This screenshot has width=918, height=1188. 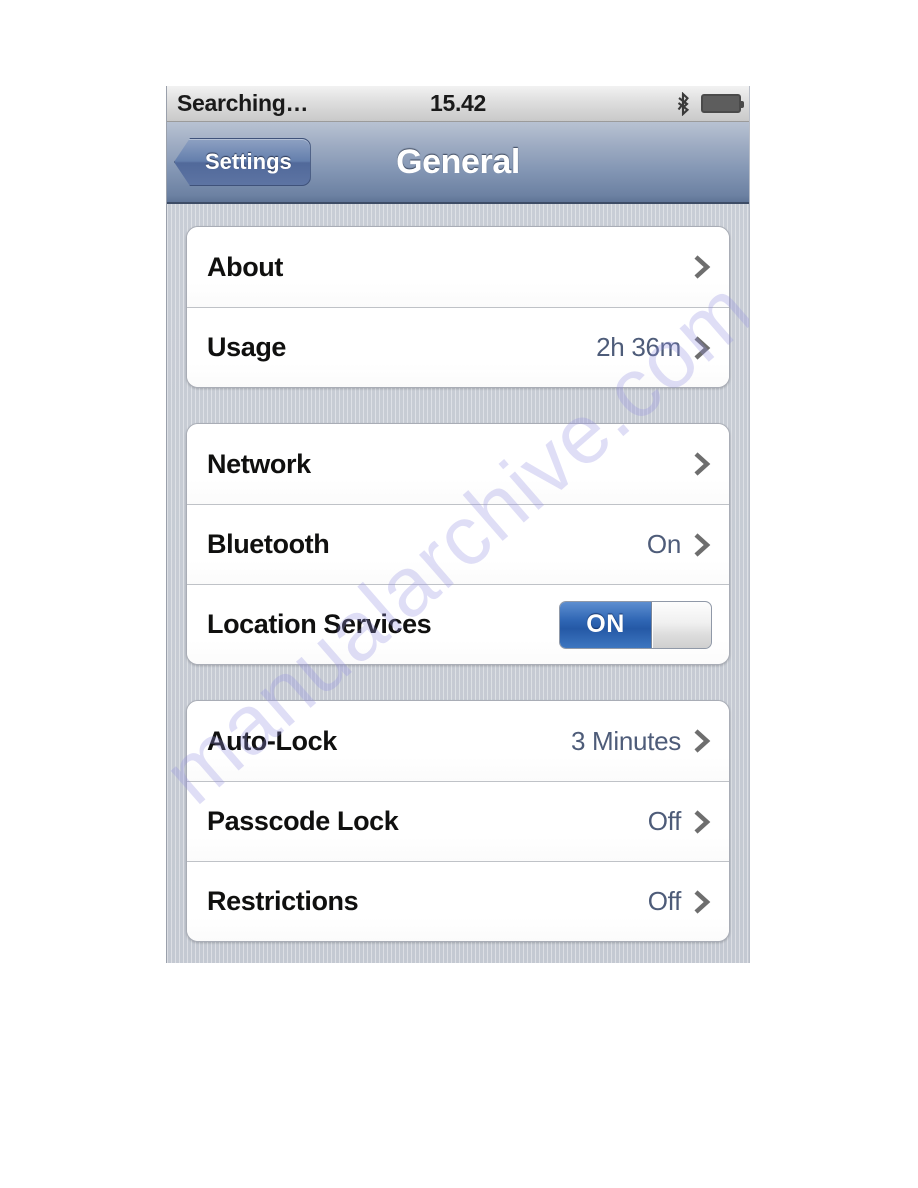 I want to click on settings-row-auto-lock: Auto-Lock 3 Minutes, so click(x=458, y=741).